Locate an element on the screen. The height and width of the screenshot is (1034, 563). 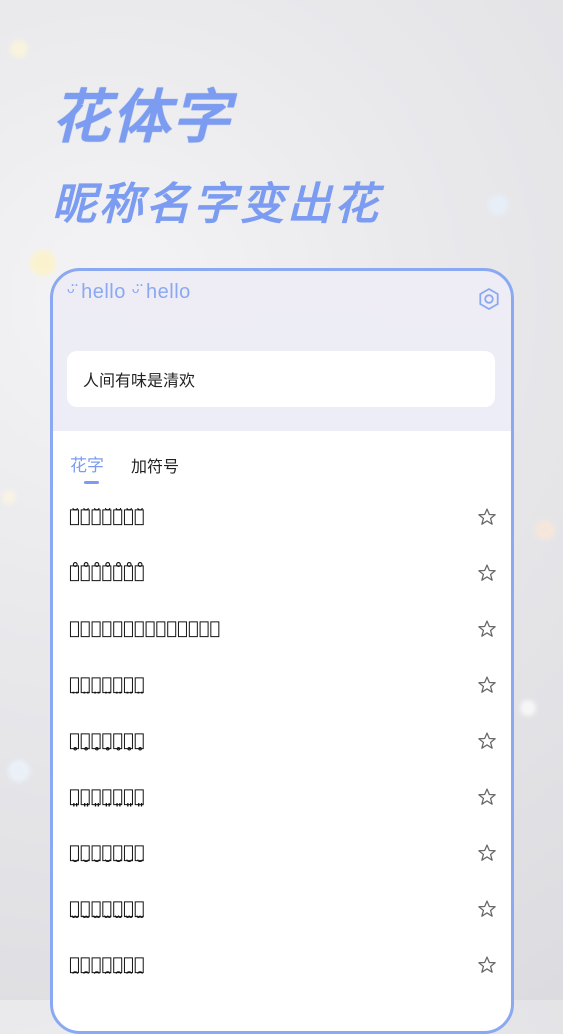
result-text: 人̮间̮有̮味̮是̮清̮欢̮ is located at coordinates (107, 852).